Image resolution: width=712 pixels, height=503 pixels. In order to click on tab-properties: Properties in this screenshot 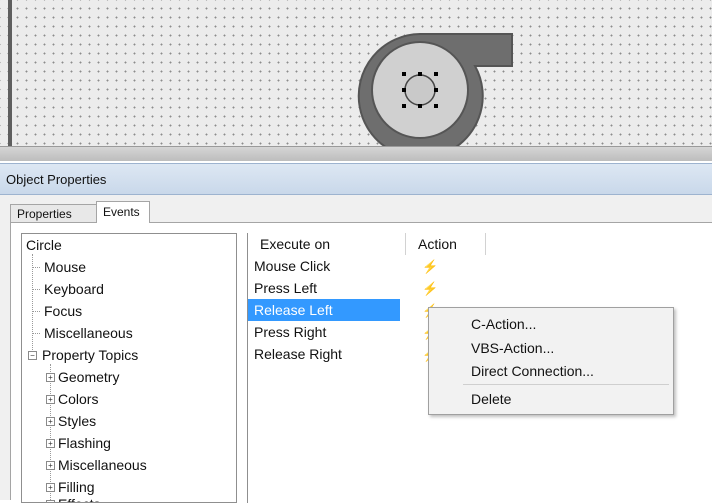, I will do `click(53, 213)`.